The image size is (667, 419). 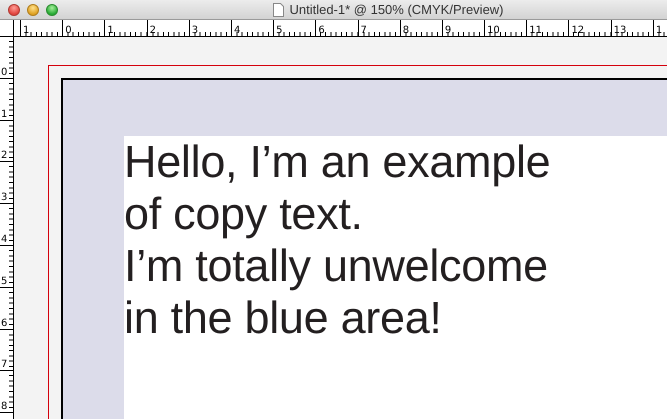 I want to click on ruler-label: 1, so click(x=4, y=114).